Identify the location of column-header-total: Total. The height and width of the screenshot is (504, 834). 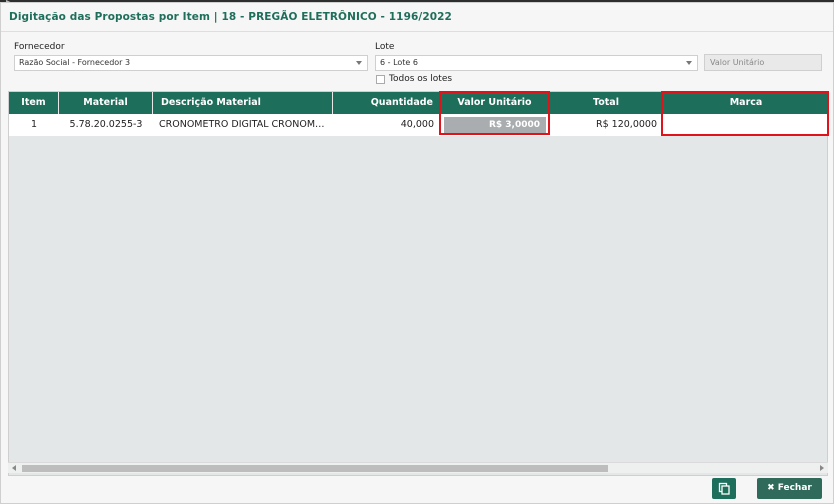
(606, 103).